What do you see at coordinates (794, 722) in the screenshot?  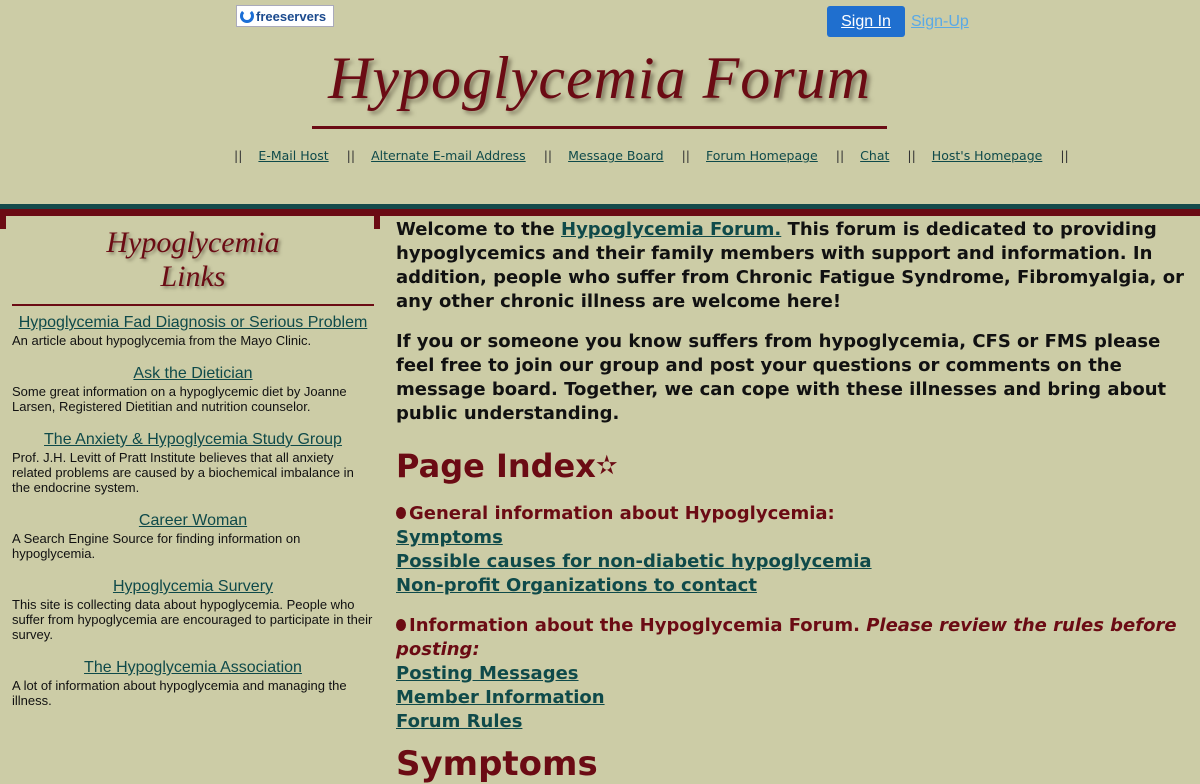 I see `link-forum-rules: Forum Rules` at bounding box center [794, 722].